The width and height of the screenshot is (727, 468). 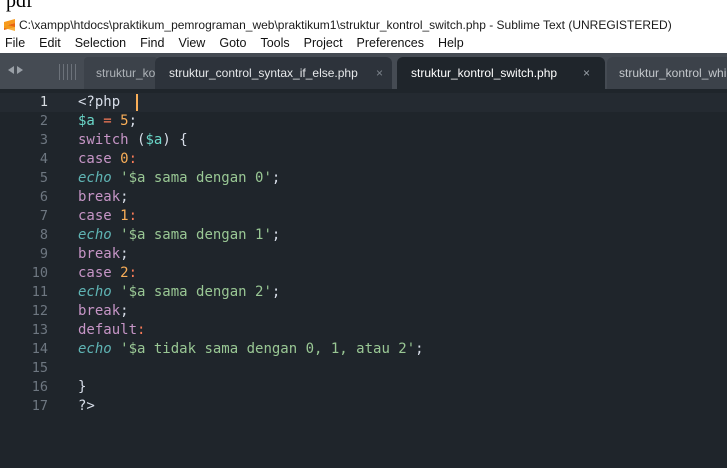 What do you see at coordinates (363, 387) in the screenshot?
I see `code-line: 16}` at bounding box center [363, 387].